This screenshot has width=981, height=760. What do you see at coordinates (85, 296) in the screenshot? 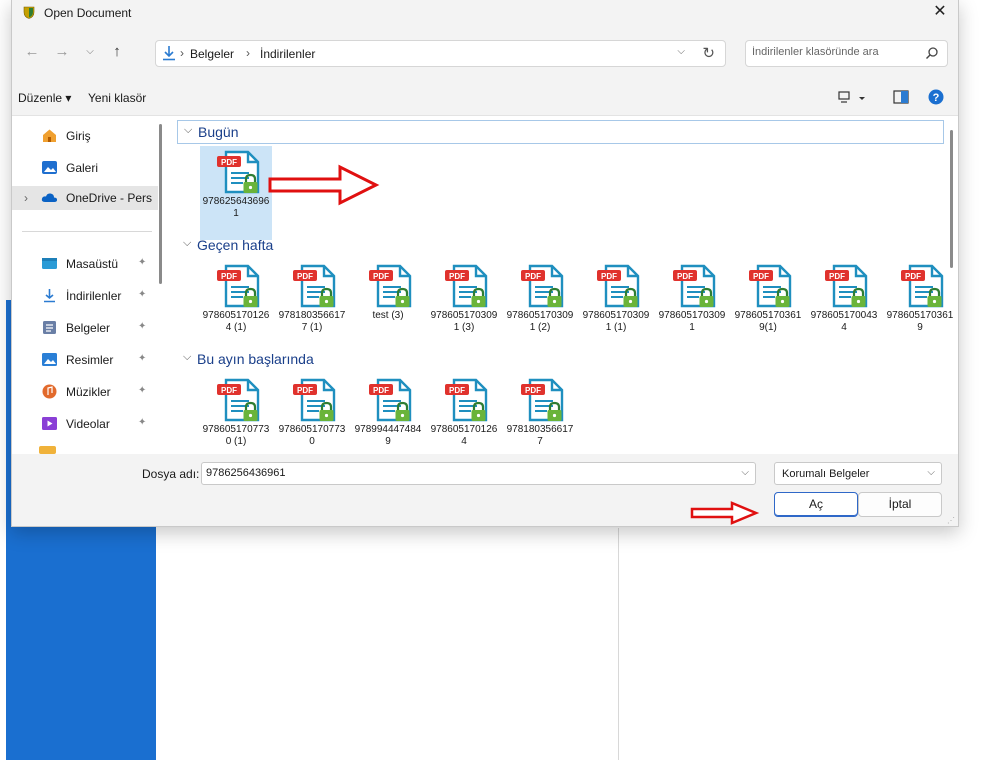
I see `sidebar-item-downloads: İndirilenler ✦` at bounding box center [85, 296].